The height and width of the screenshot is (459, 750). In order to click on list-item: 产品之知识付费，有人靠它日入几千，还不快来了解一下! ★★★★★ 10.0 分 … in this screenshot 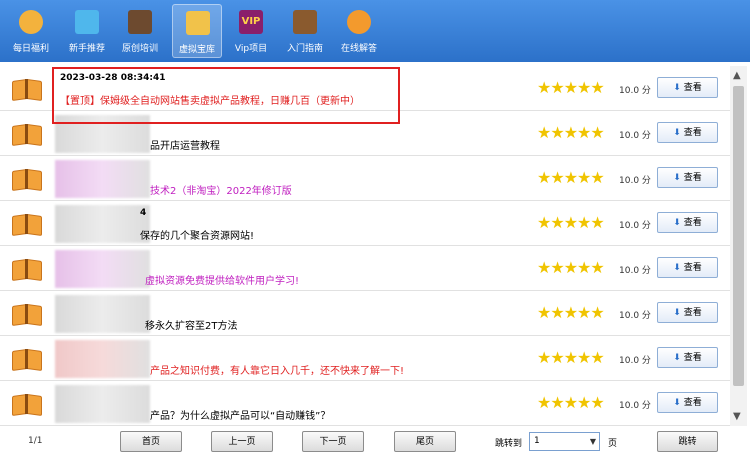, I will do `click(365, 358)`.